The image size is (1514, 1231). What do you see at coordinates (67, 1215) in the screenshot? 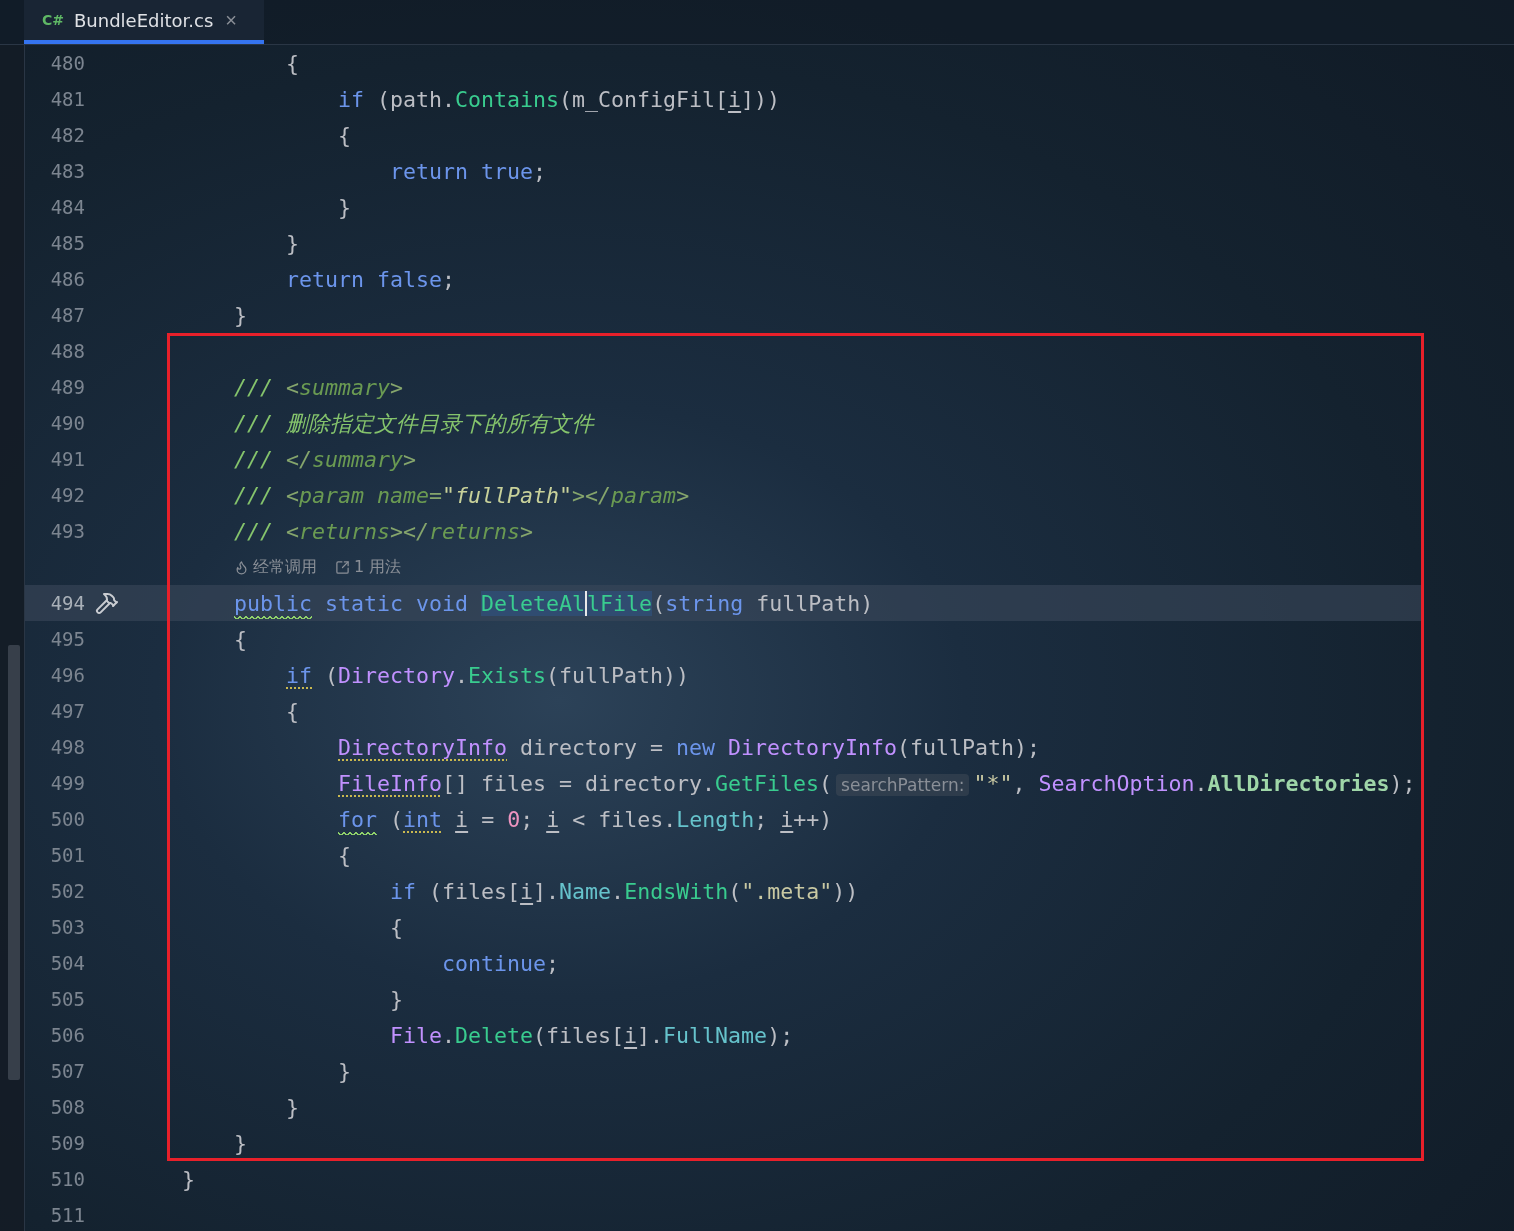
I see `line-number: 511` at bounding box center [67, 1215].